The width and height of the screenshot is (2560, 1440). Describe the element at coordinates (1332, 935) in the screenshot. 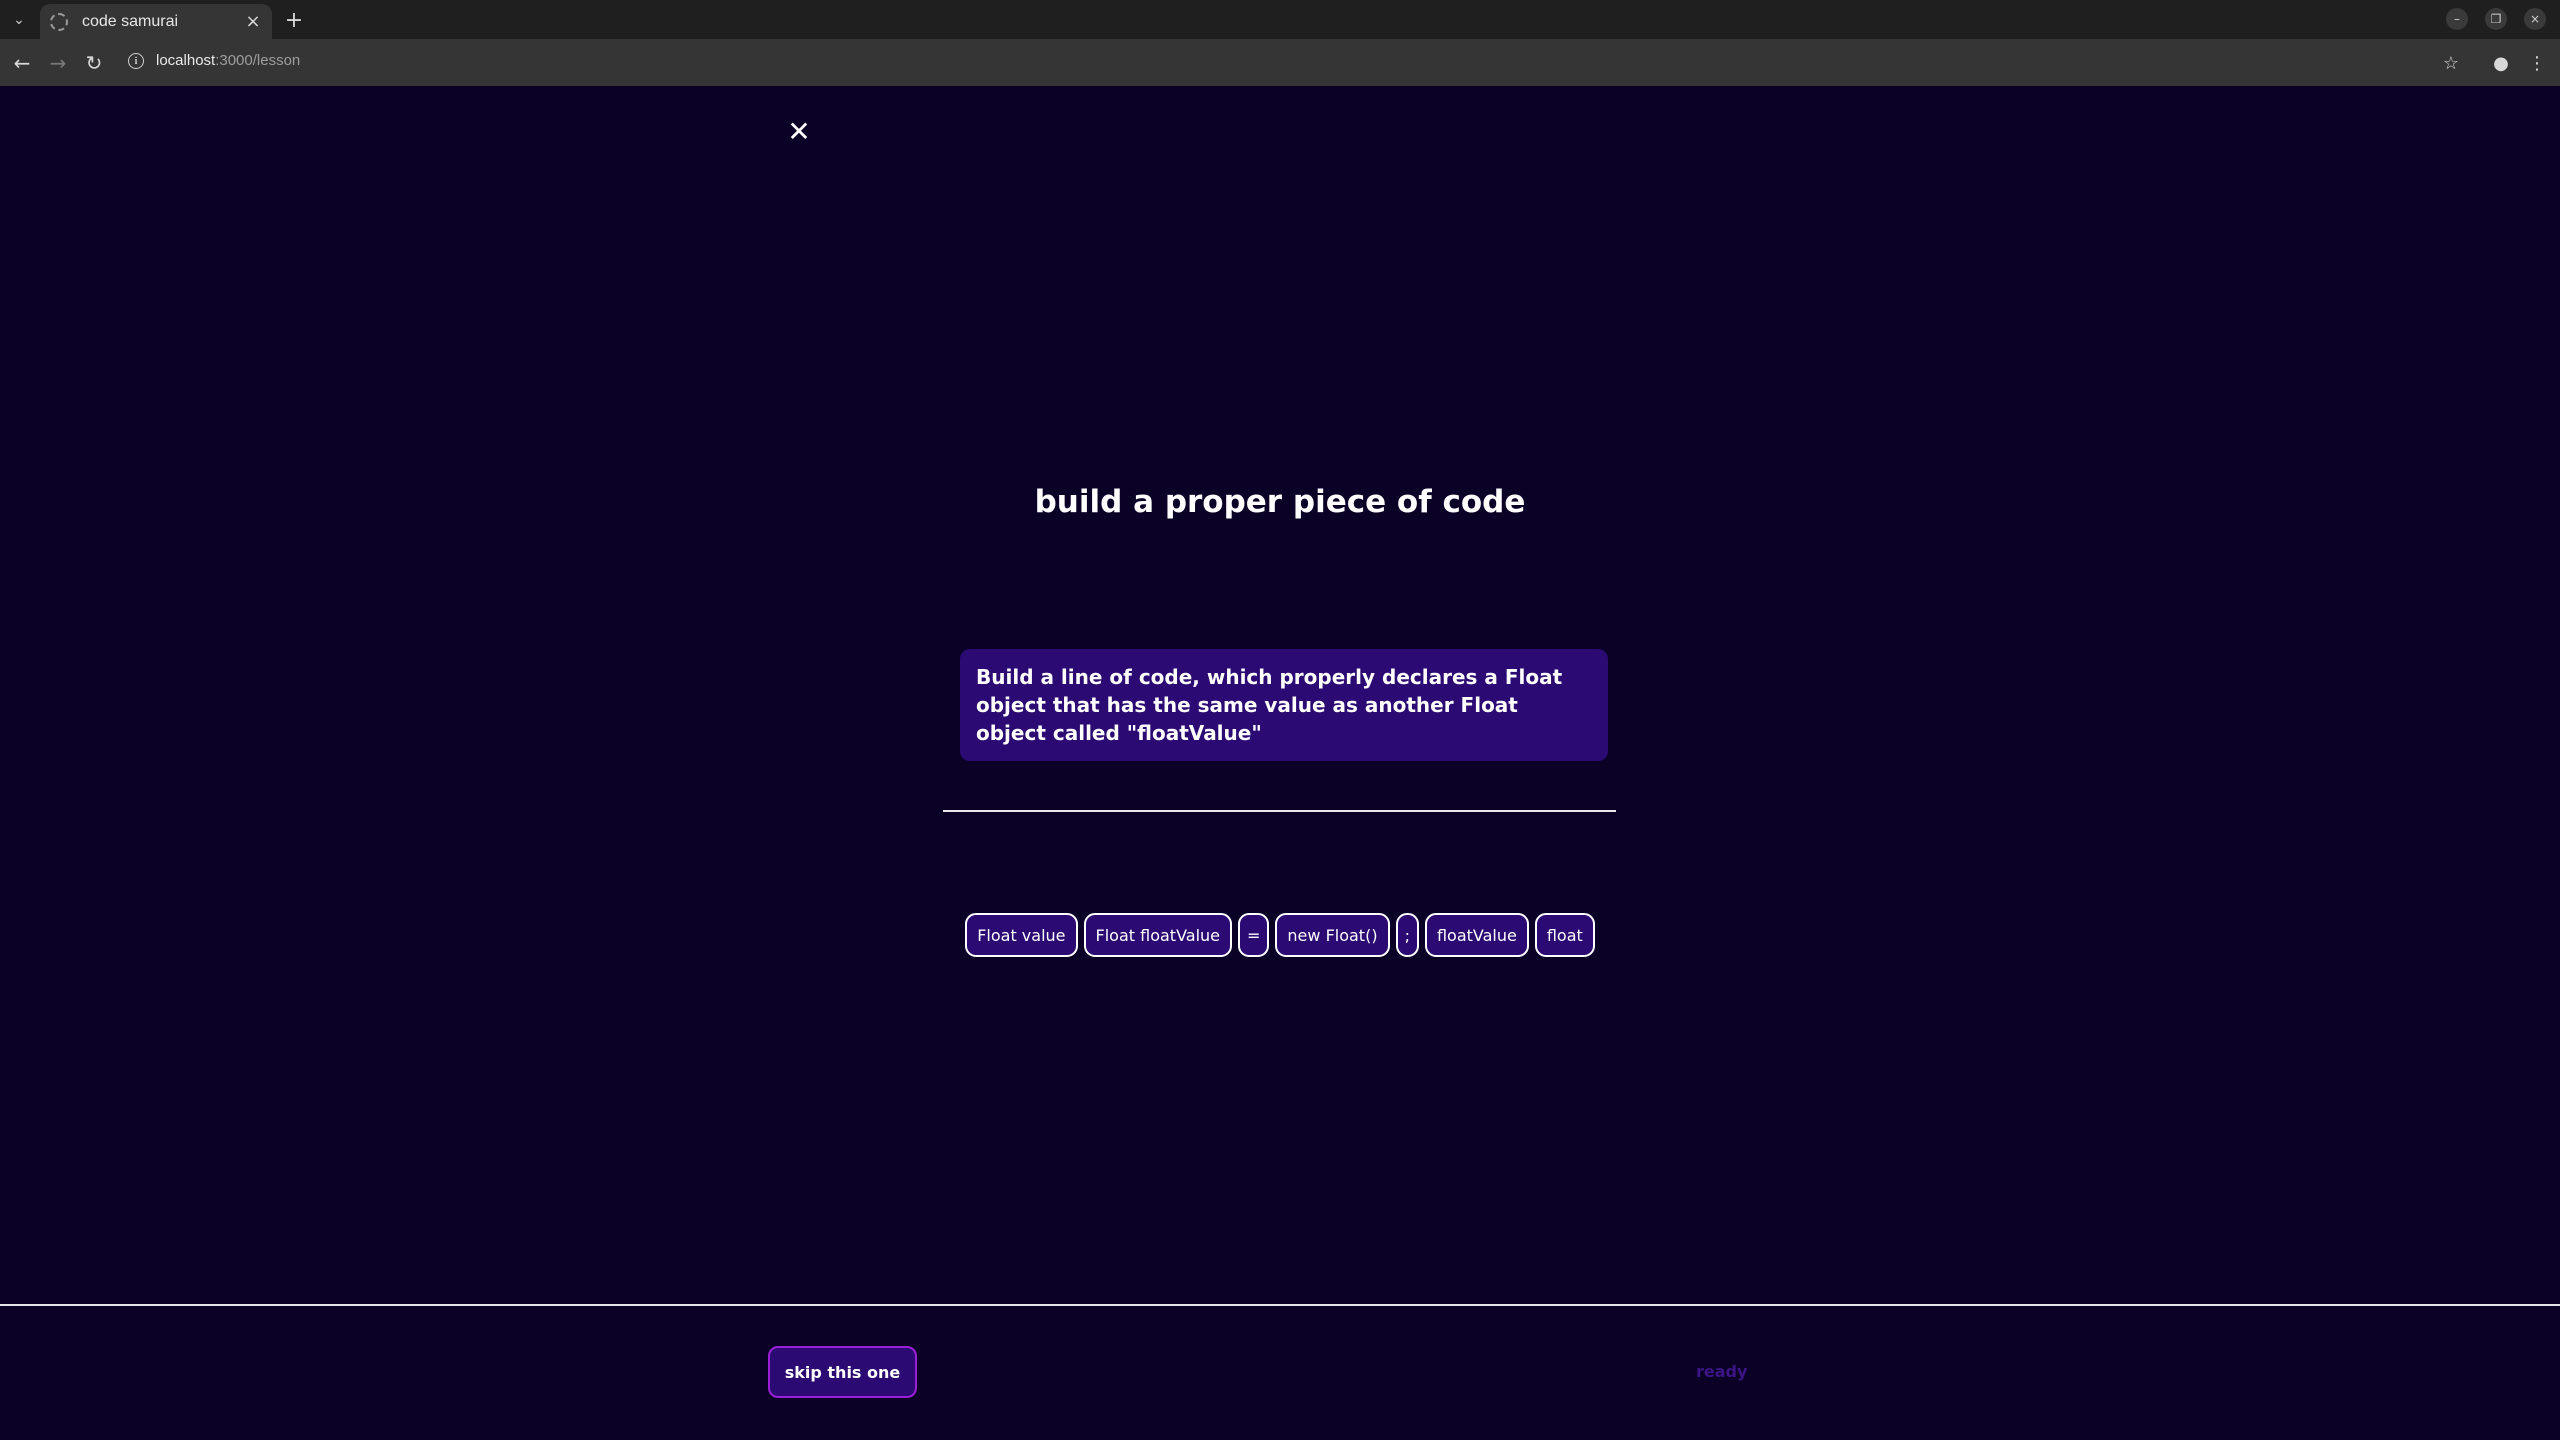

I see `code-chip: new Float()` at that location.